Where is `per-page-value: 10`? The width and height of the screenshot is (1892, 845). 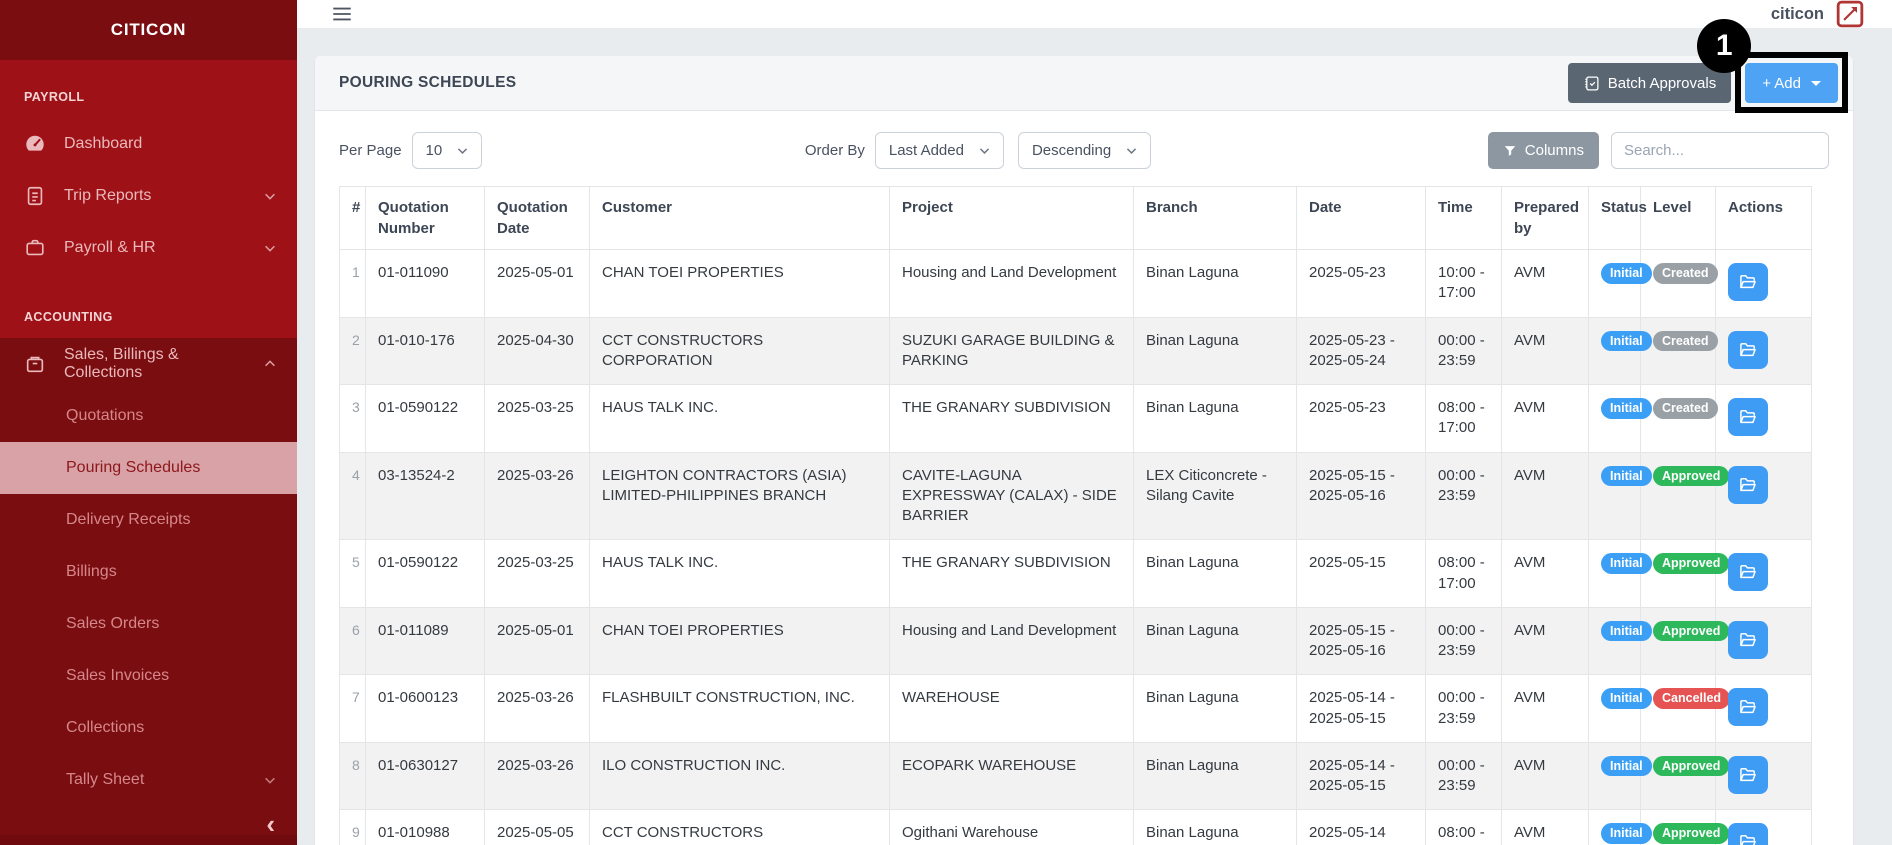 per-page-value: 10 is located at coordinates (434, 150).